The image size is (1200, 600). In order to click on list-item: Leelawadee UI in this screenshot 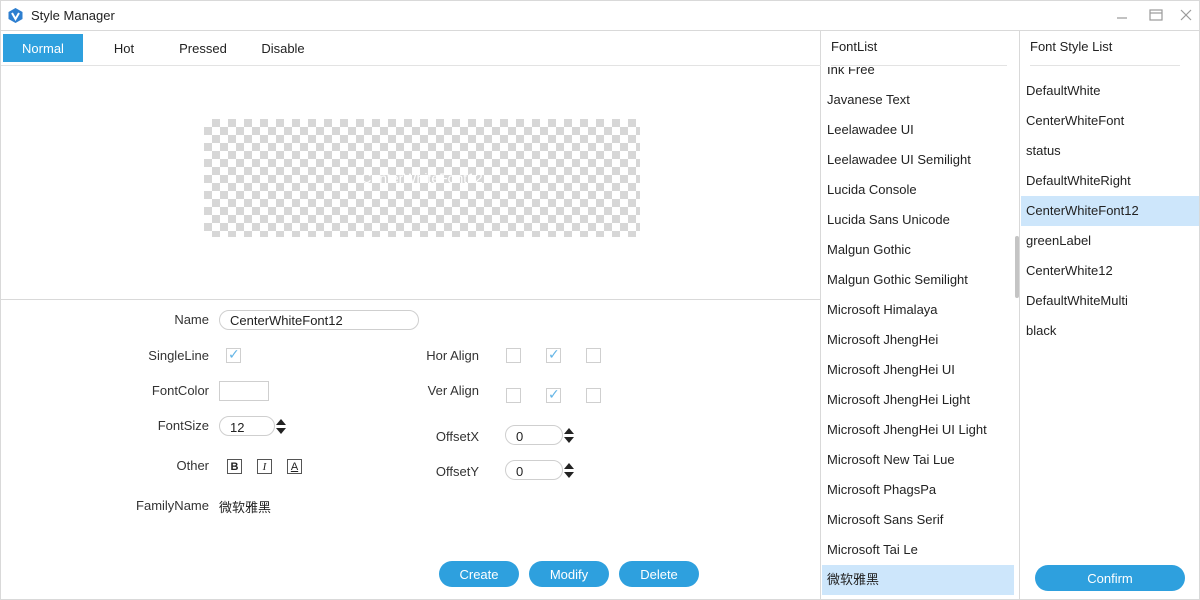, I will do `click(918, 130)`.